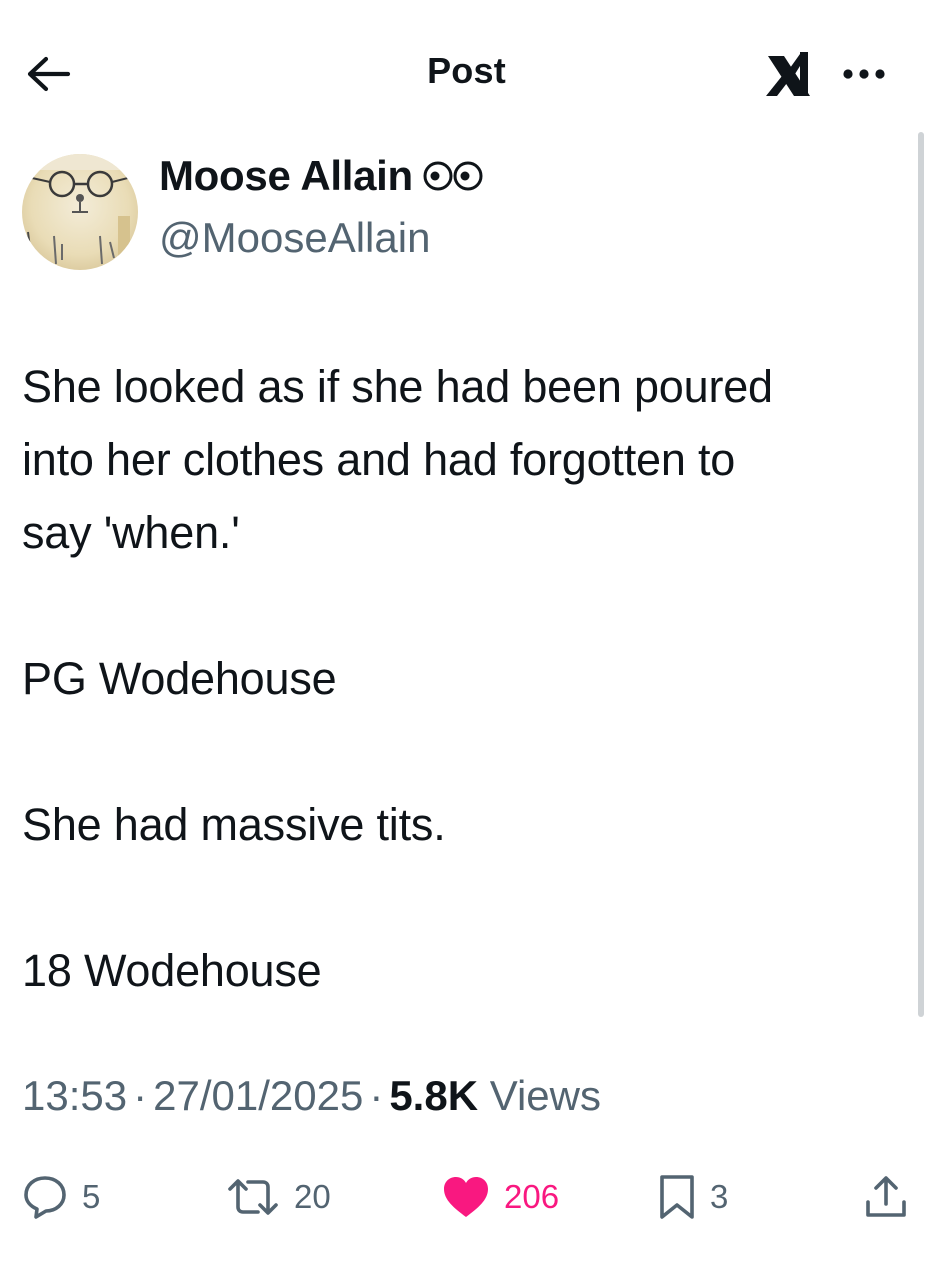  Describe the element at coordinates (179, 678) in the screenshot. I see `tweet-line: PG Wodehouse` at that location.